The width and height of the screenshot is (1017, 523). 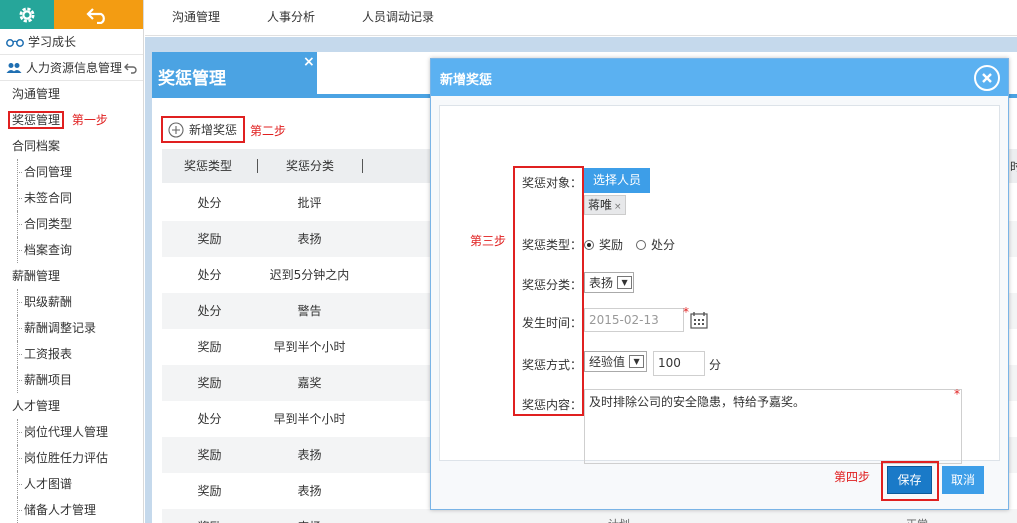 I want to click on step4-annotation: 第四步, so click(x=852, y=477).